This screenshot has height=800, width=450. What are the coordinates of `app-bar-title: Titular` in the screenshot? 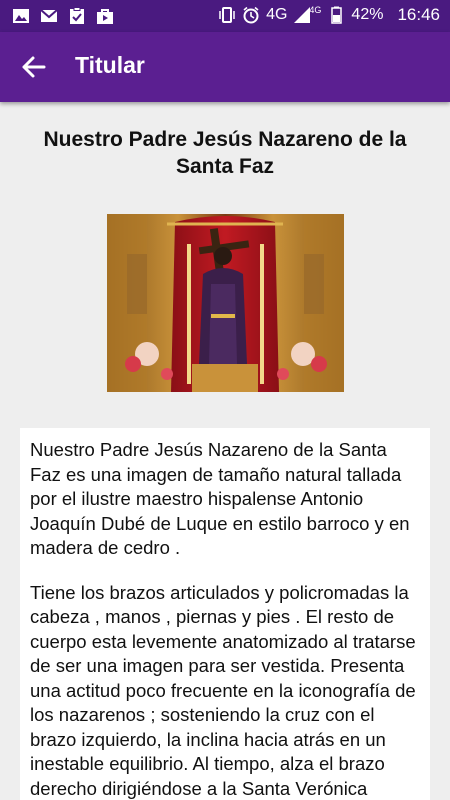 It's located at (110, 65).